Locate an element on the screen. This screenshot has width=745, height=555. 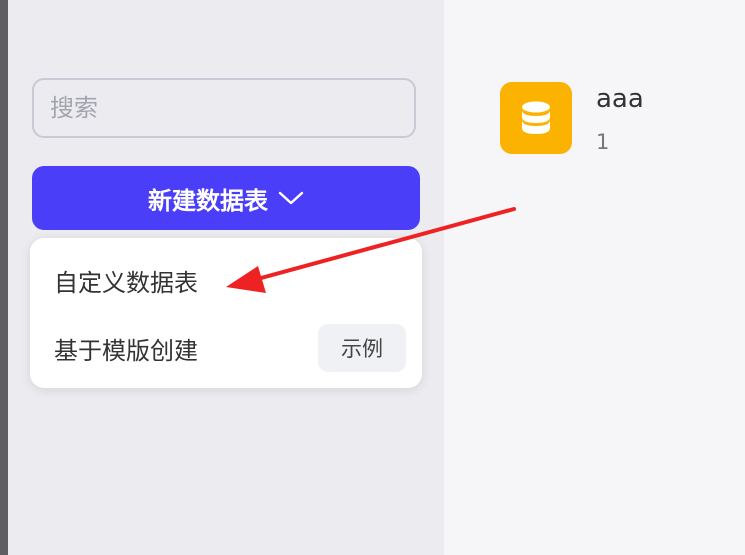
search-box is located at coordinates (239, 108).